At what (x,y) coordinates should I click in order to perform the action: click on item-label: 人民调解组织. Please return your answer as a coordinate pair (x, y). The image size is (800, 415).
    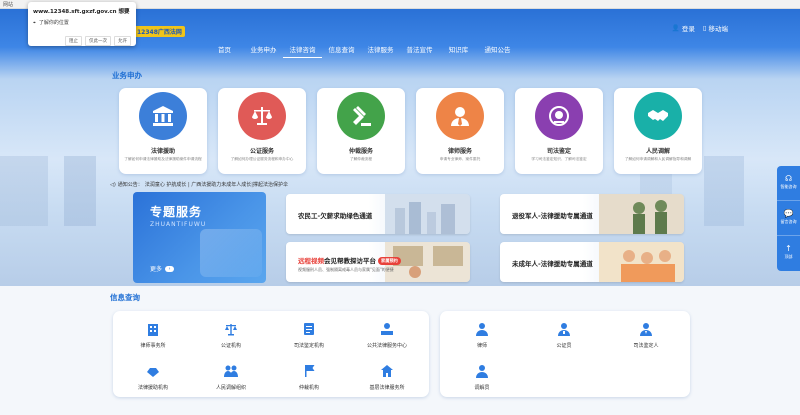
    Looking at the image, I should click on (230, 388).